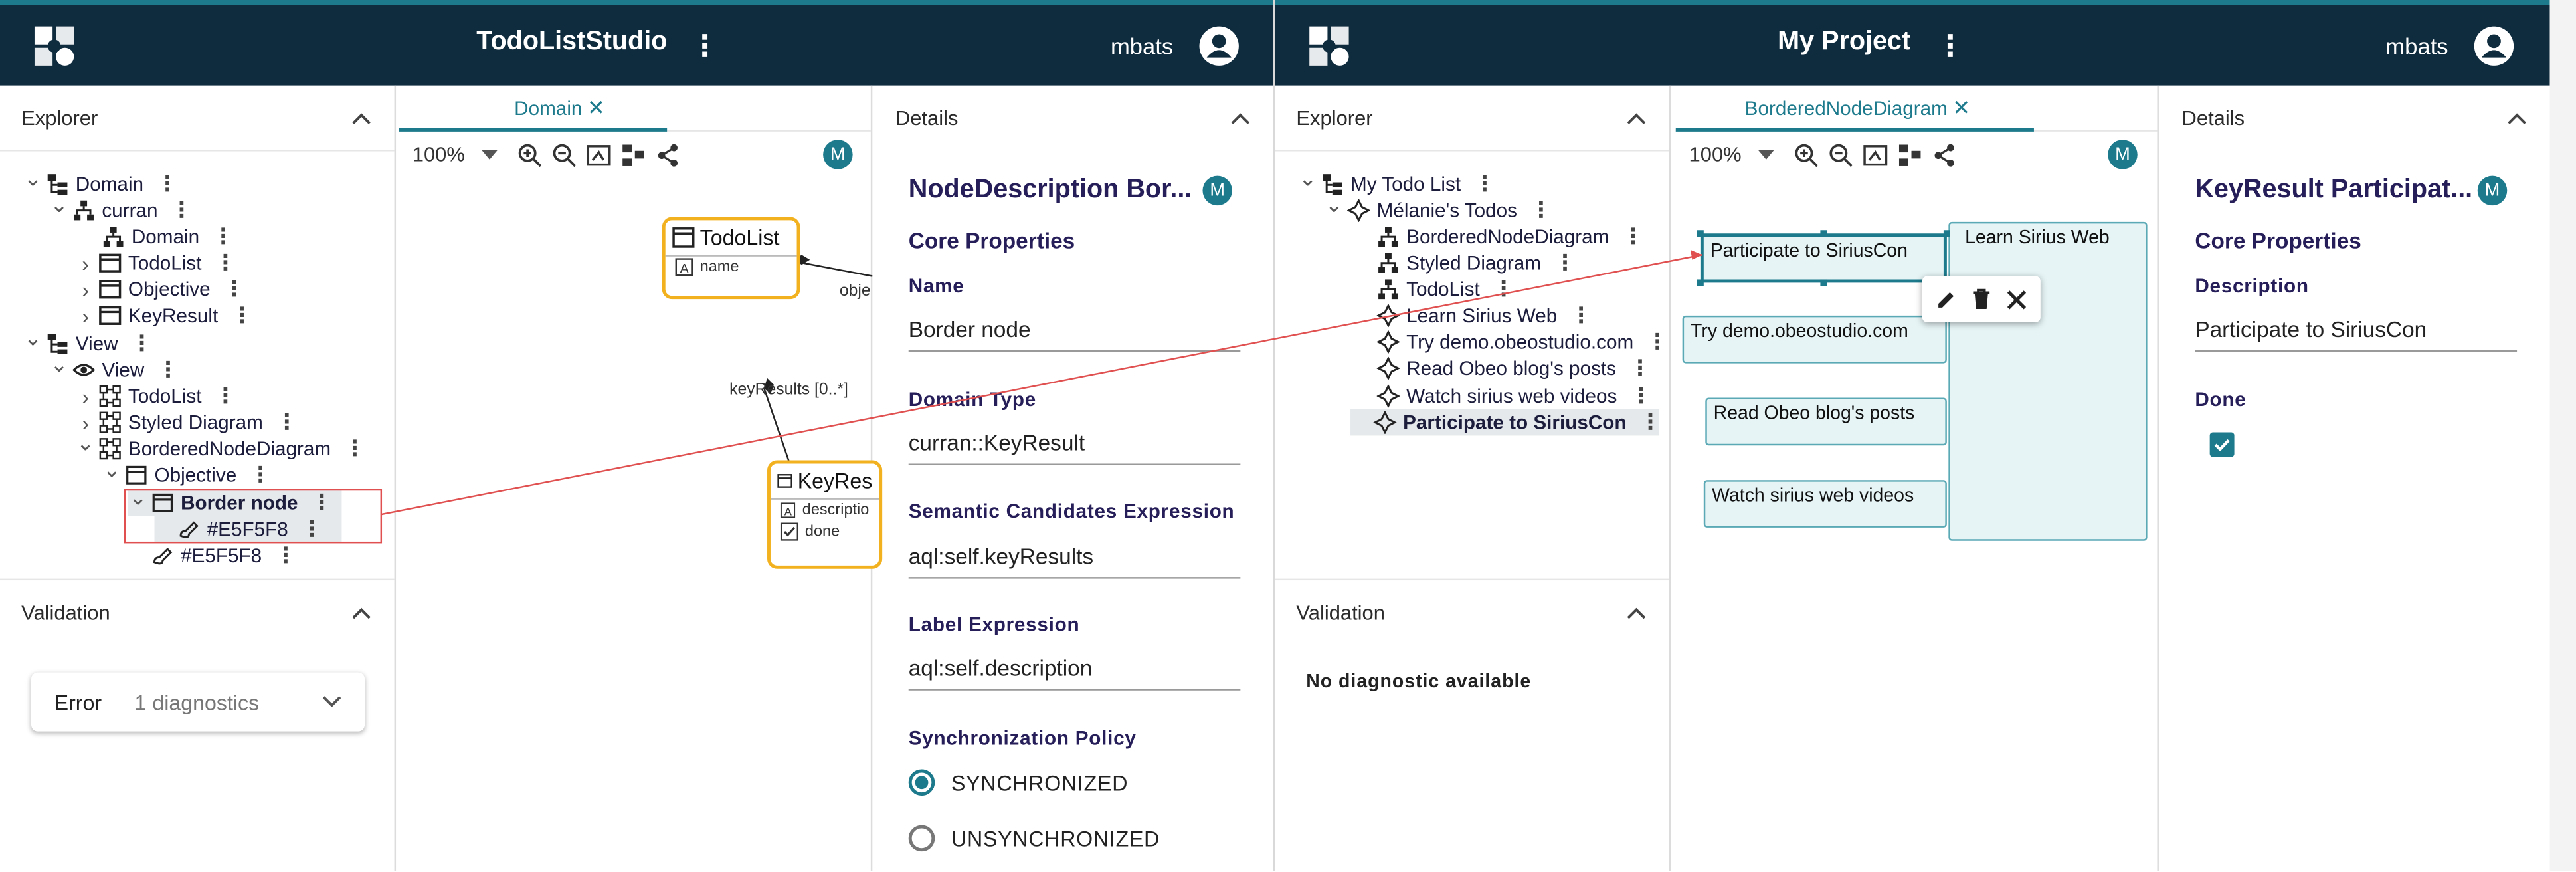 The height and width of the screenshot is (872, 2576). Describe the element at coordinates (235, 501) in the screenshot. I see `tree-item: ⌄ Border node ⋮` at that location.